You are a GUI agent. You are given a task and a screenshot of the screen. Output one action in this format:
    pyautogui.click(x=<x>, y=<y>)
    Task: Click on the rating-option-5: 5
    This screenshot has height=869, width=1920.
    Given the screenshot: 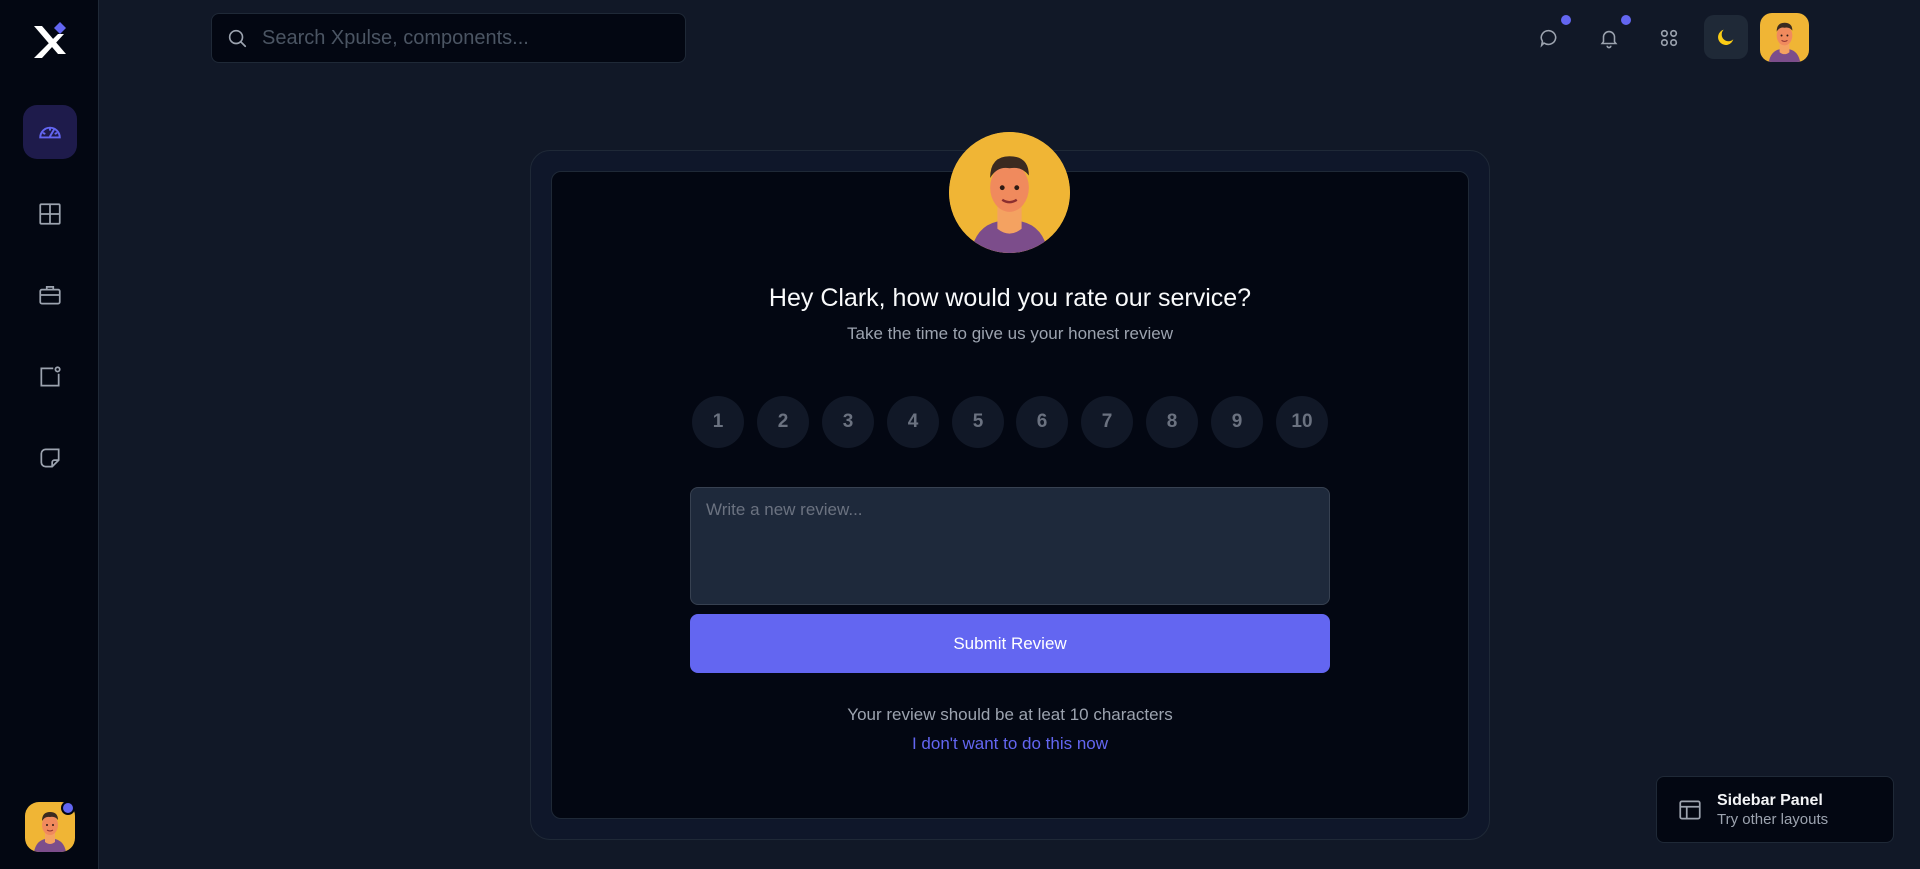 What is the action you would take?
    pyautogui.click(x=978, y=422)
    